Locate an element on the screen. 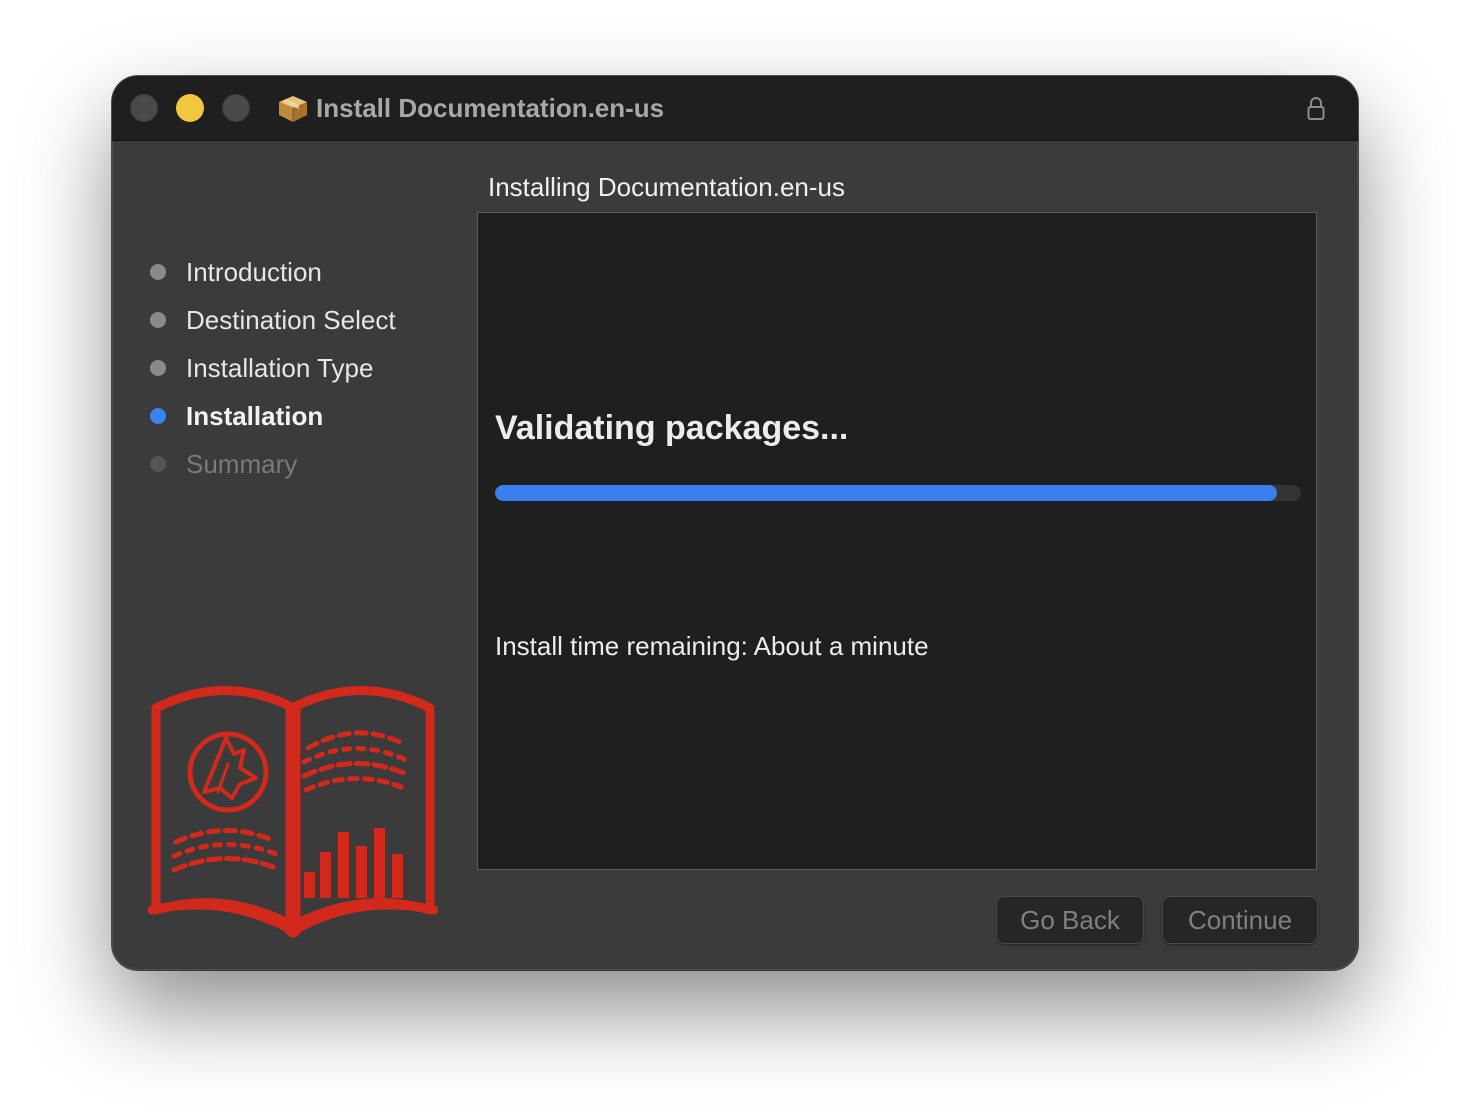 The image size is (1470, 1120). step-destination-select: Destination Select is located at coordinates (273, 320).